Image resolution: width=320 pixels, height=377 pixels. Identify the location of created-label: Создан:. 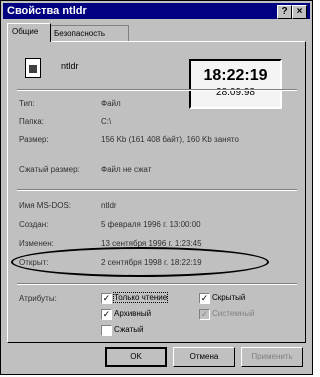
(34, 224).